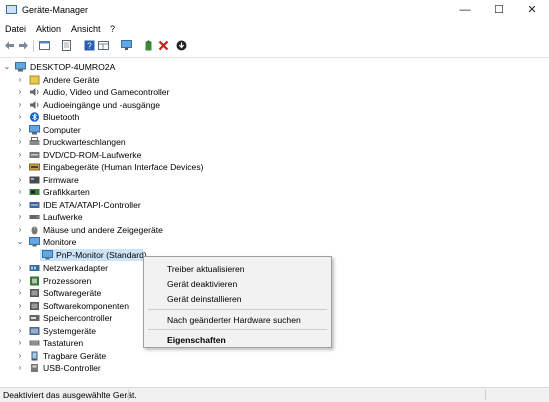  I want to click on tree-item-laufwerke: › Laufwerke, so click(150, 217).